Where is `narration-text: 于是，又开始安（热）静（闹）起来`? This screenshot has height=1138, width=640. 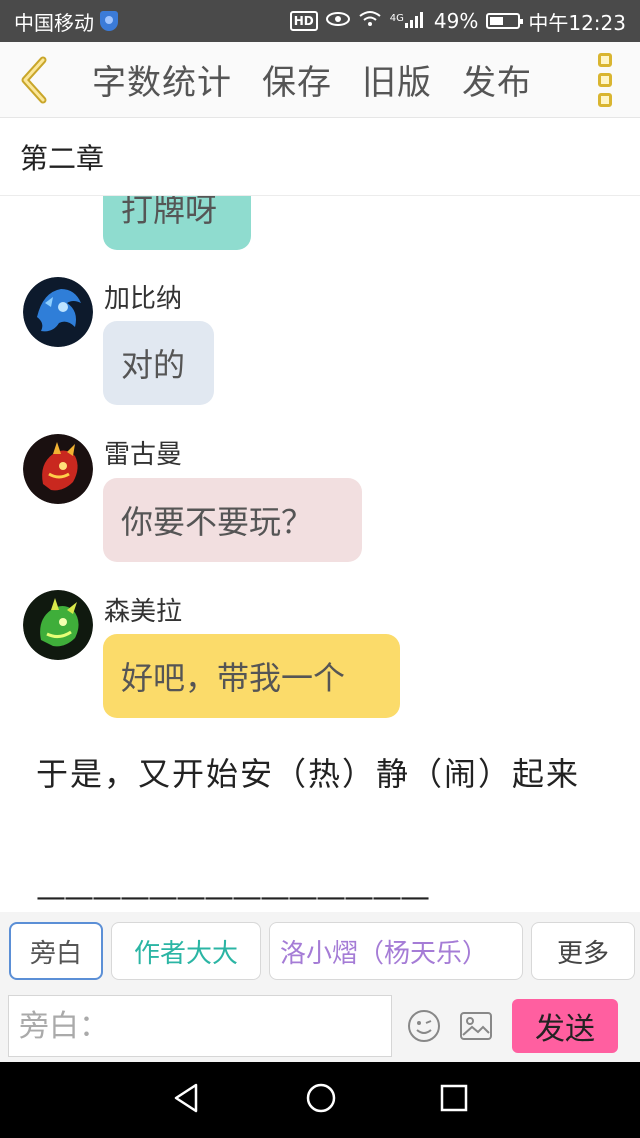
narration-text: 于是，又开始安（热）静（闹）起来 is located at coordinates (326, 774).